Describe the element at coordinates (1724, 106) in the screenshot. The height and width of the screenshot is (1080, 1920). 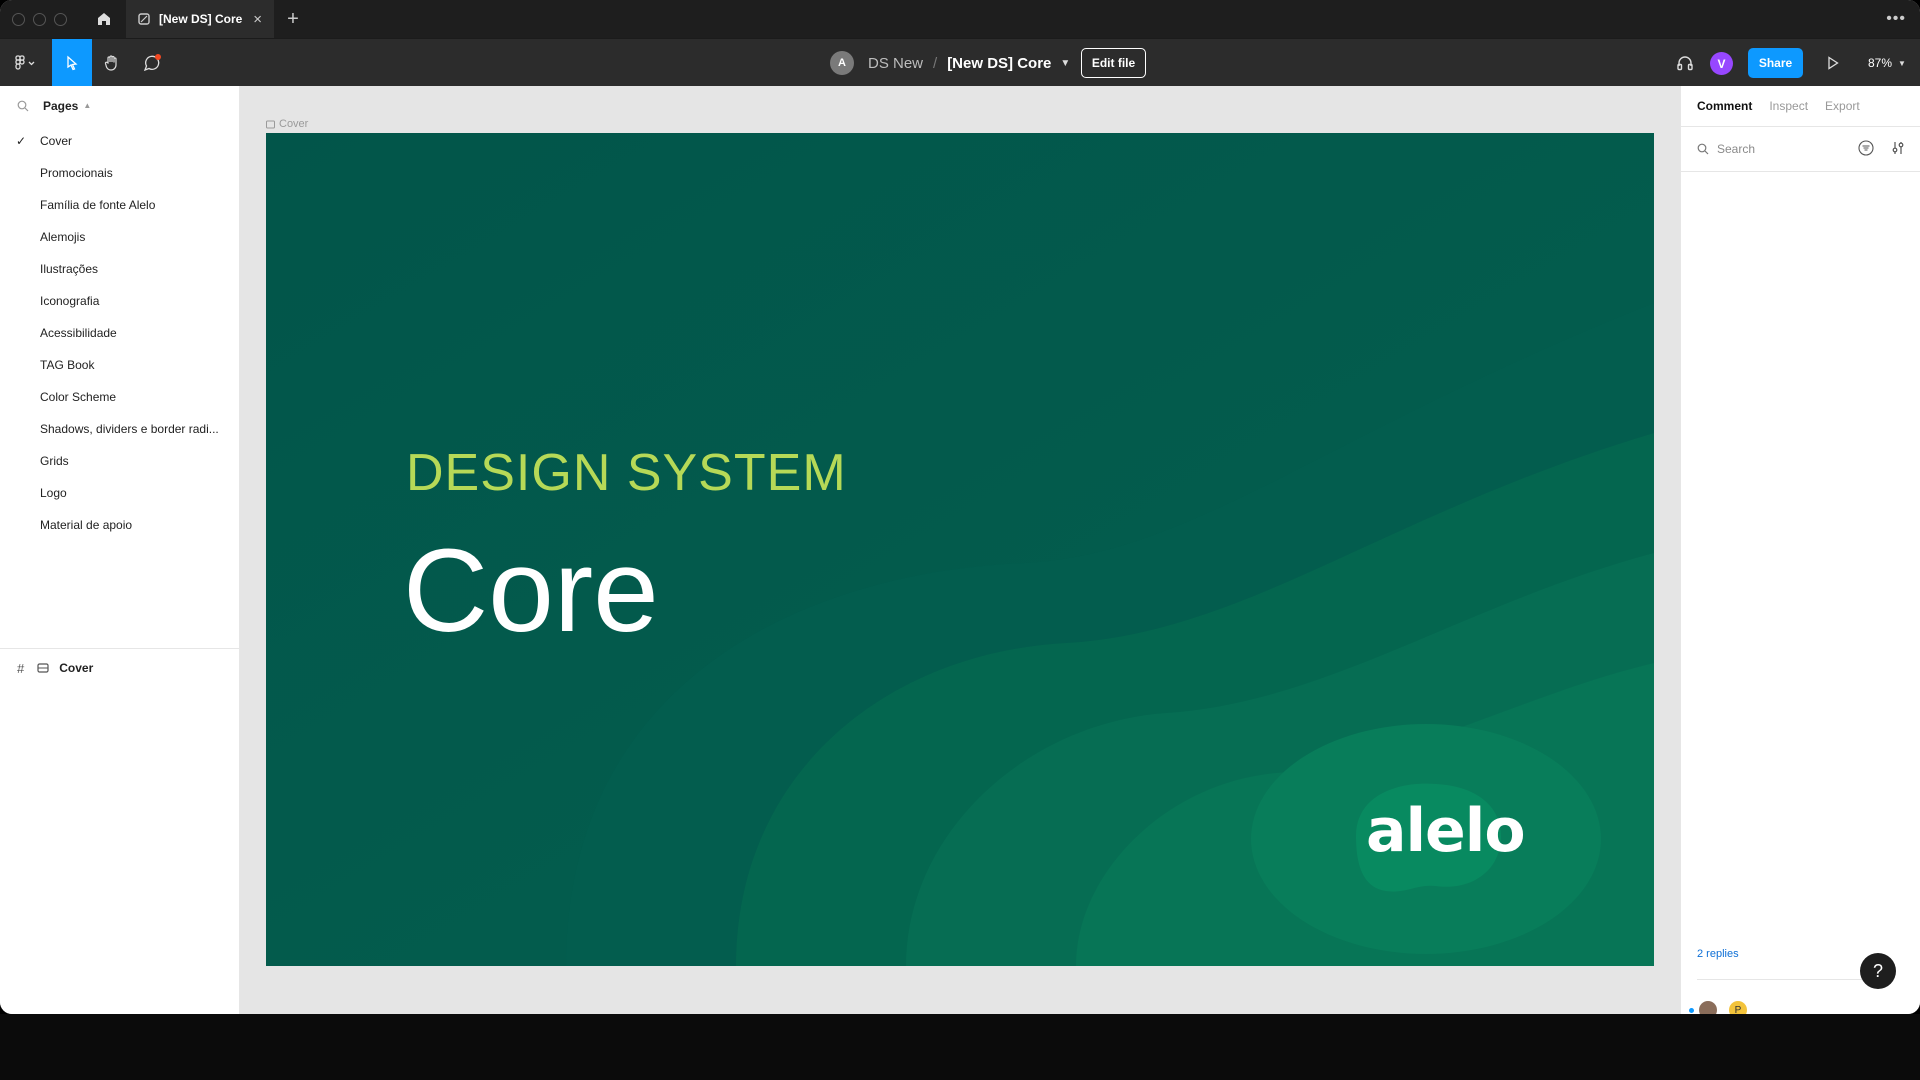
I see `tab-comment: Comment` at that location.